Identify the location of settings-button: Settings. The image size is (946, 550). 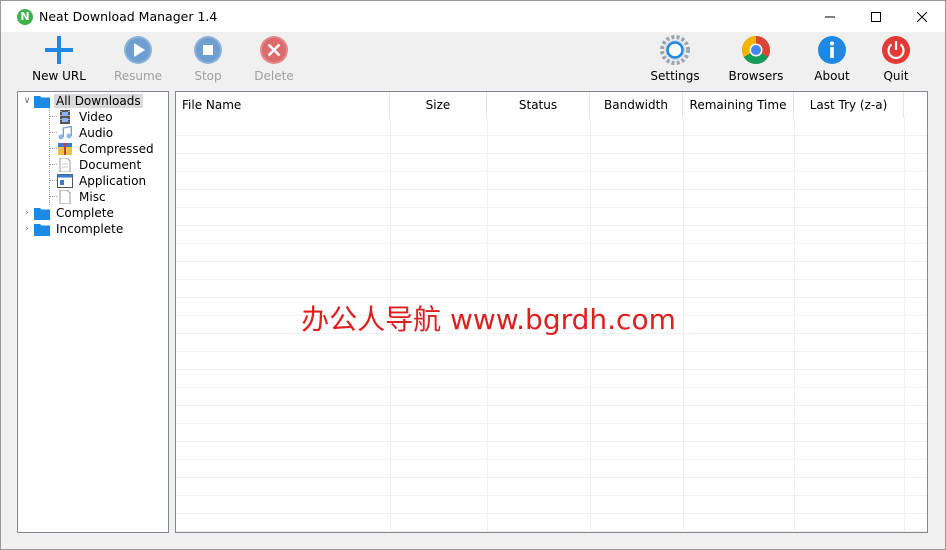
(675, 61).